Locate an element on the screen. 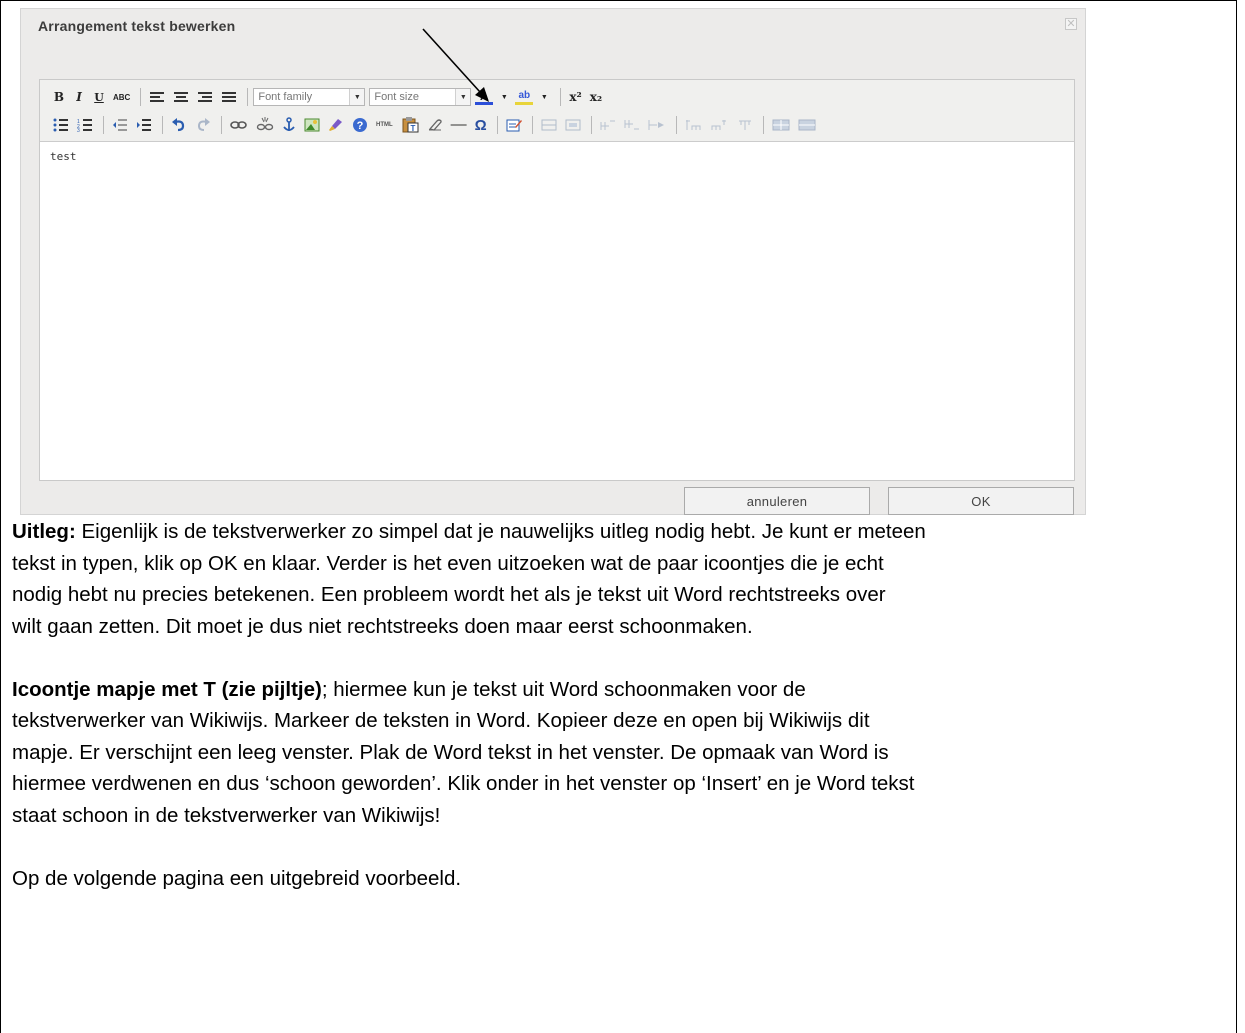 This screenshot has height=1033, width=1245. align-left-icon is located at coordinates (157, 97).